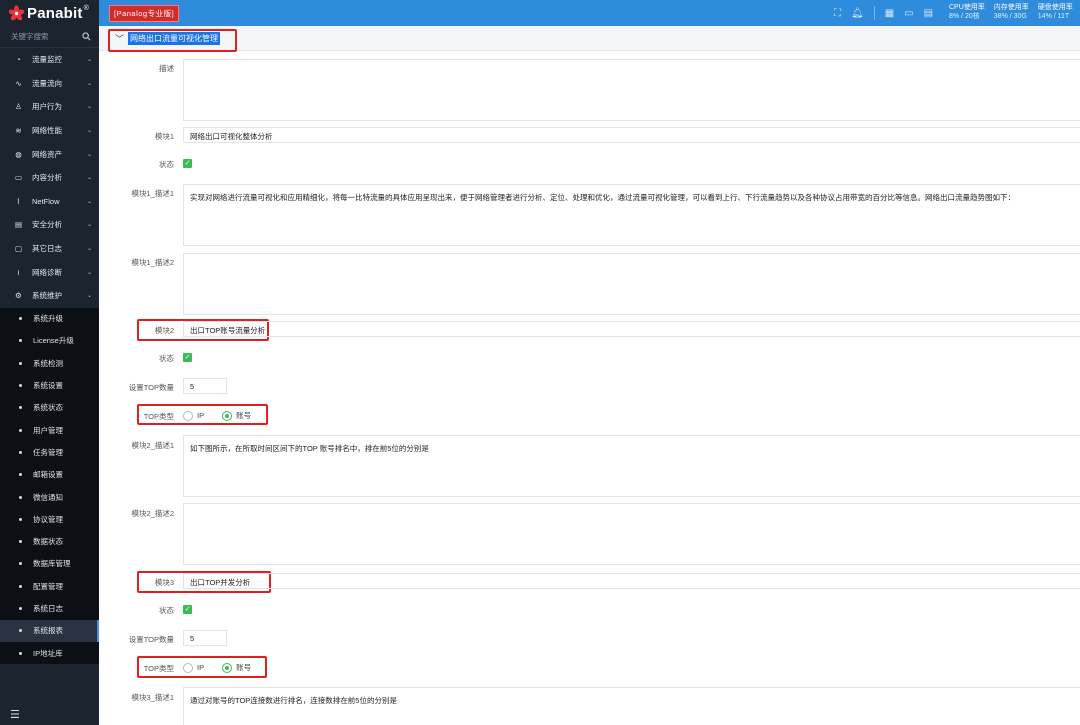 The width and height of the screenshot is (1080, 725). What do you see at coordinates (47, 83) in the screenshot?
I see `sidebar-item-label: 流量流向` at bounding box center [47, 83].